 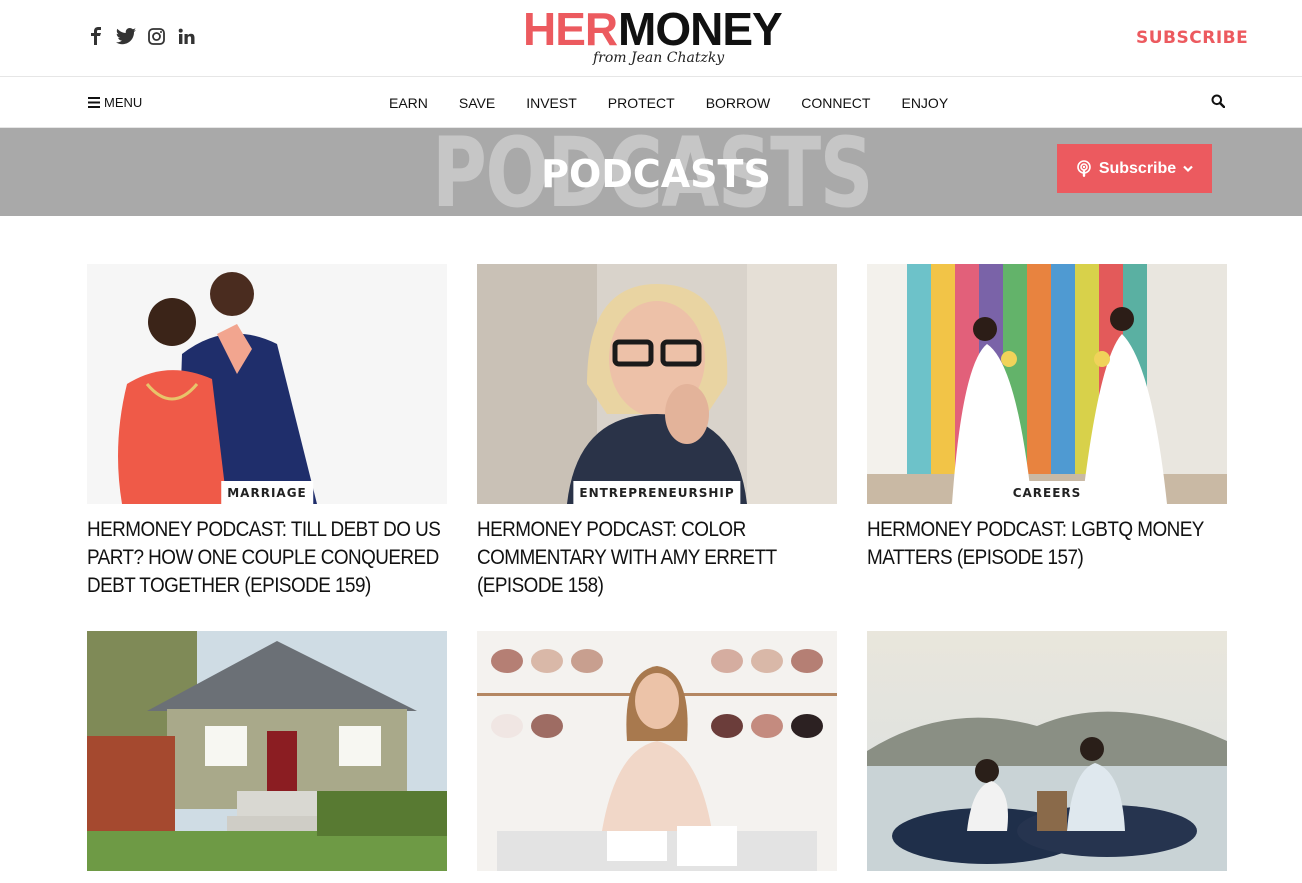 What do you see at coordinates (1192, 38) in the screenshot?
I see `header-subscribe-link: SUBSCRIBE` at bounding box center [1192, 38].